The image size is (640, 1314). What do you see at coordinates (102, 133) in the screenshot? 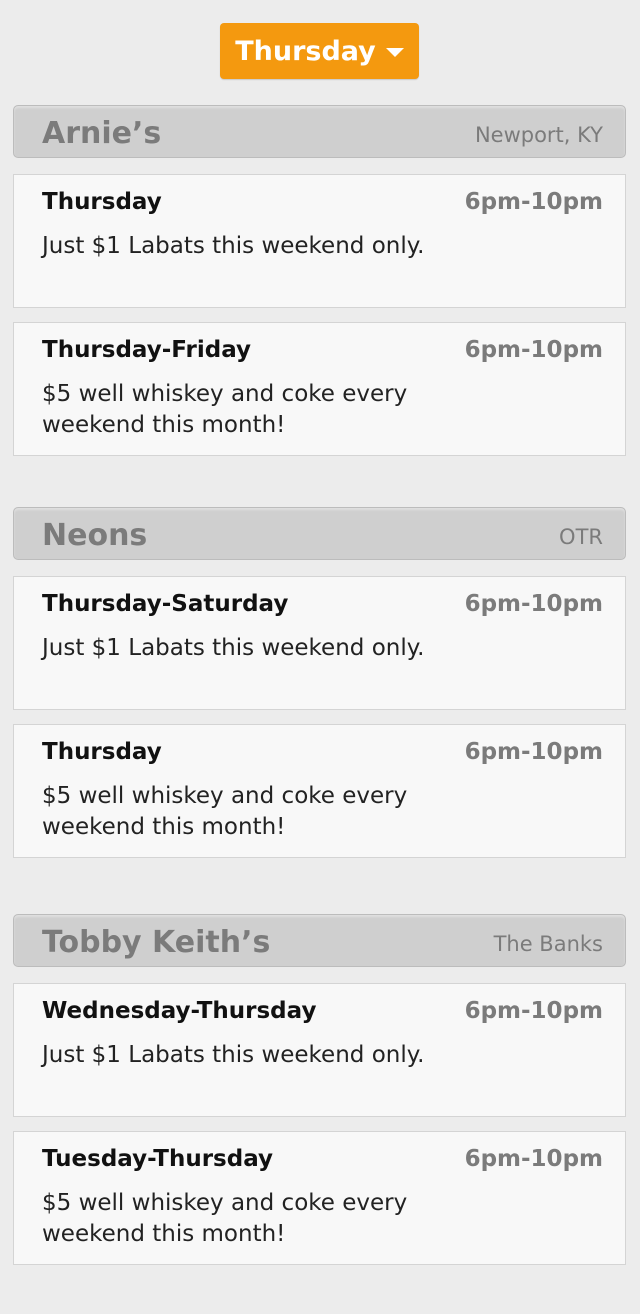
I see `venue-name: Arnie’s` at bounding box center [102, 133].